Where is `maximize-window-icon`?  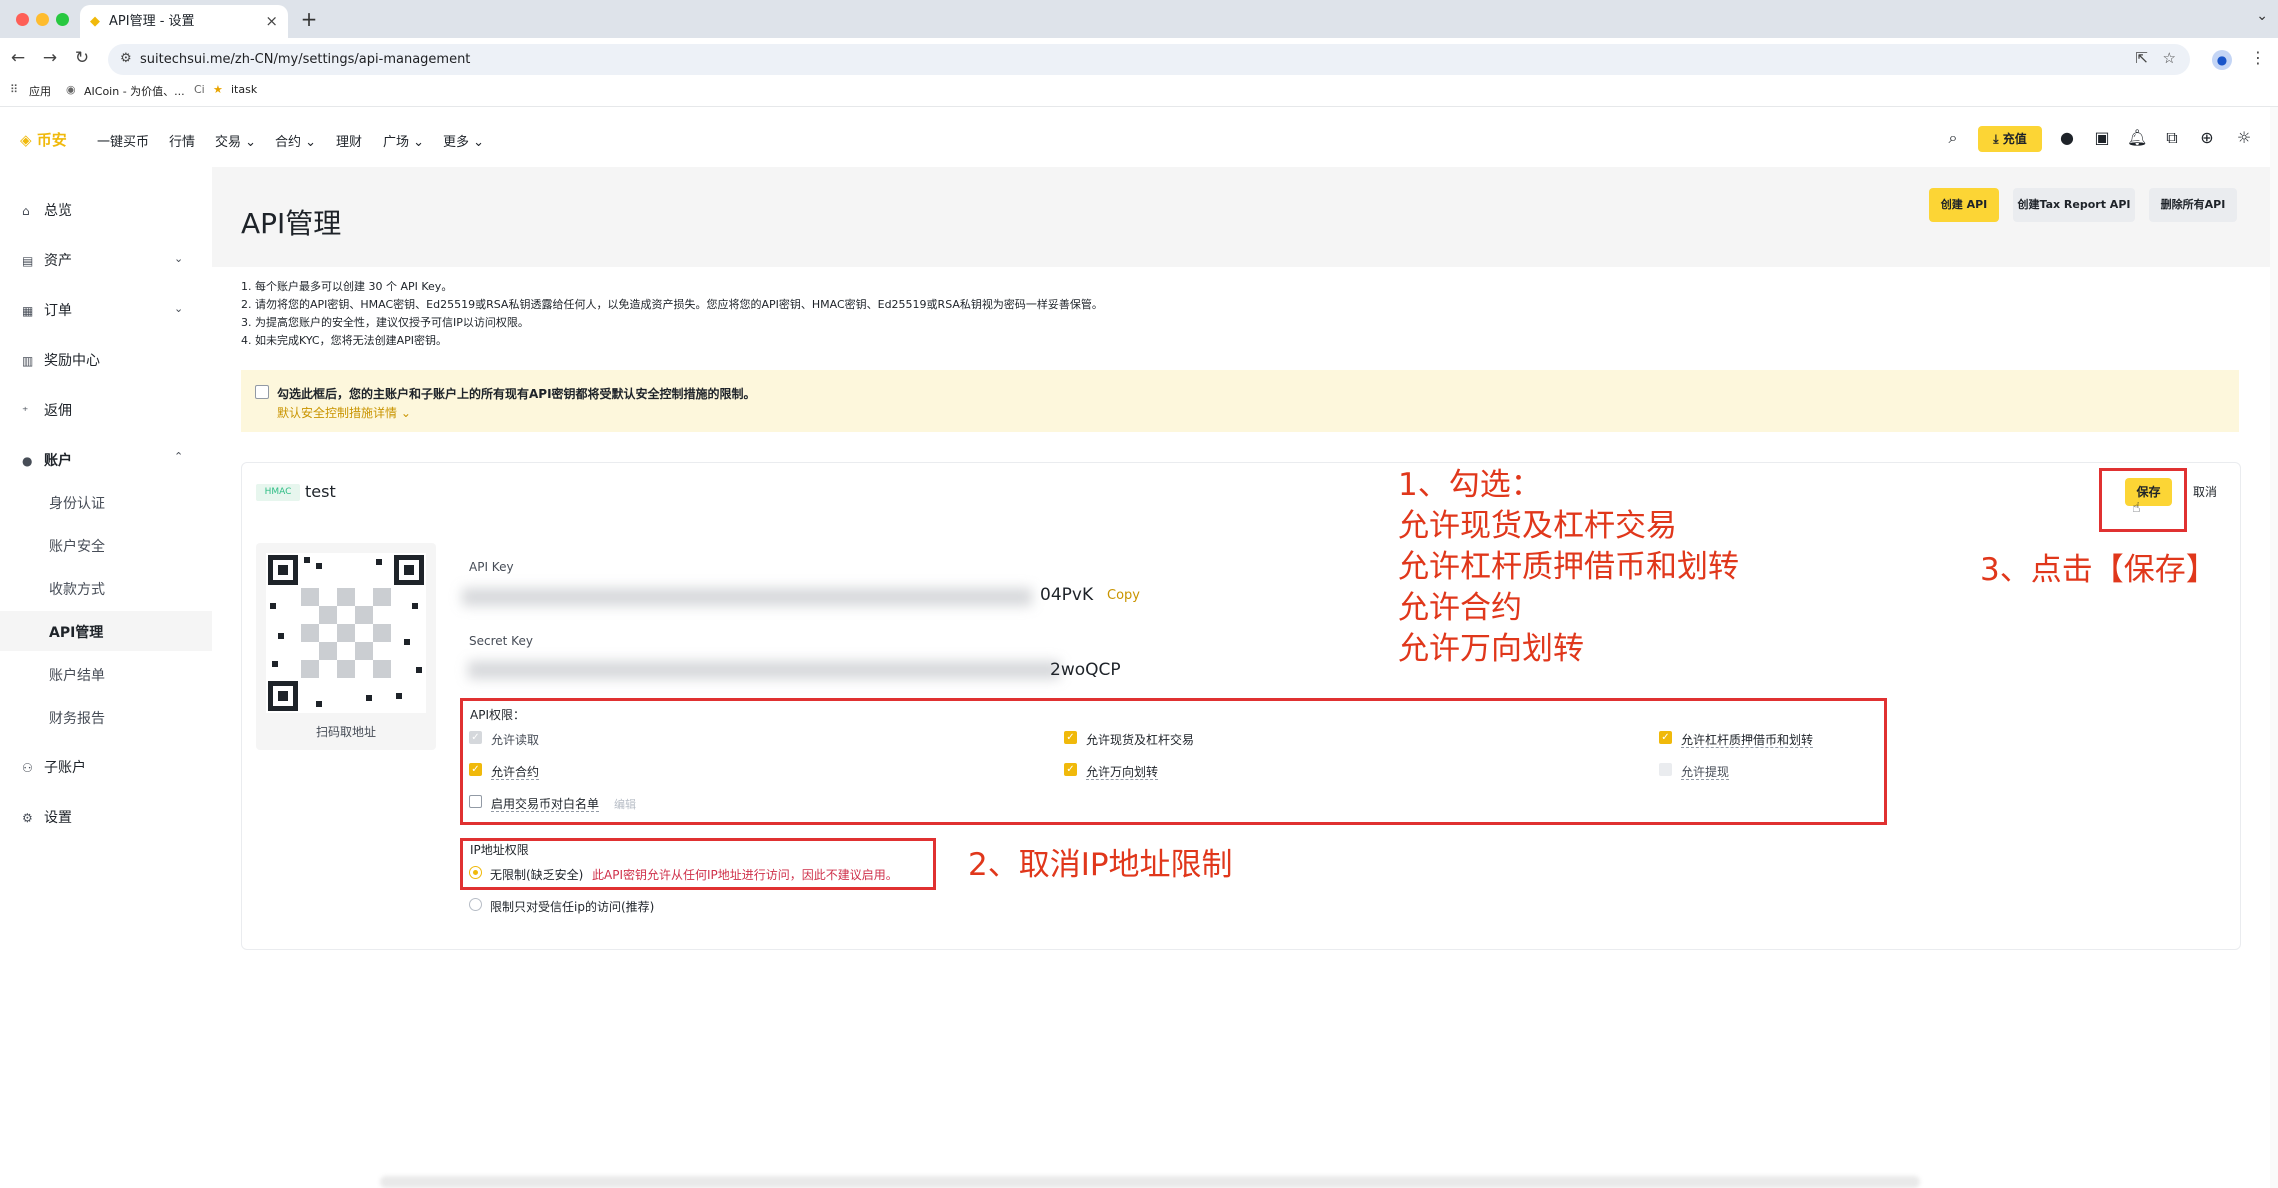
maximize-window-icon is located at coordinates (62, 19).